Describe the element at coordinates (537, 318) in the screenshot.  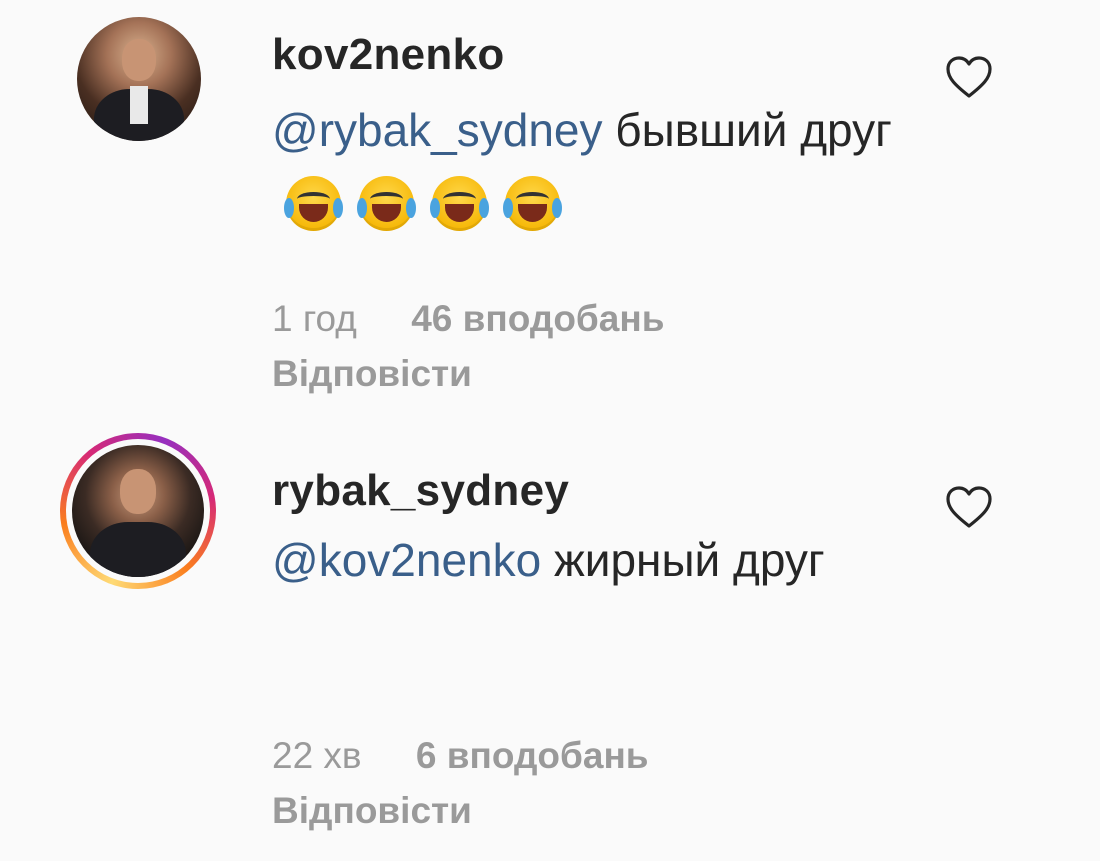
I see `likes-count: 46 вподобань` at that location.